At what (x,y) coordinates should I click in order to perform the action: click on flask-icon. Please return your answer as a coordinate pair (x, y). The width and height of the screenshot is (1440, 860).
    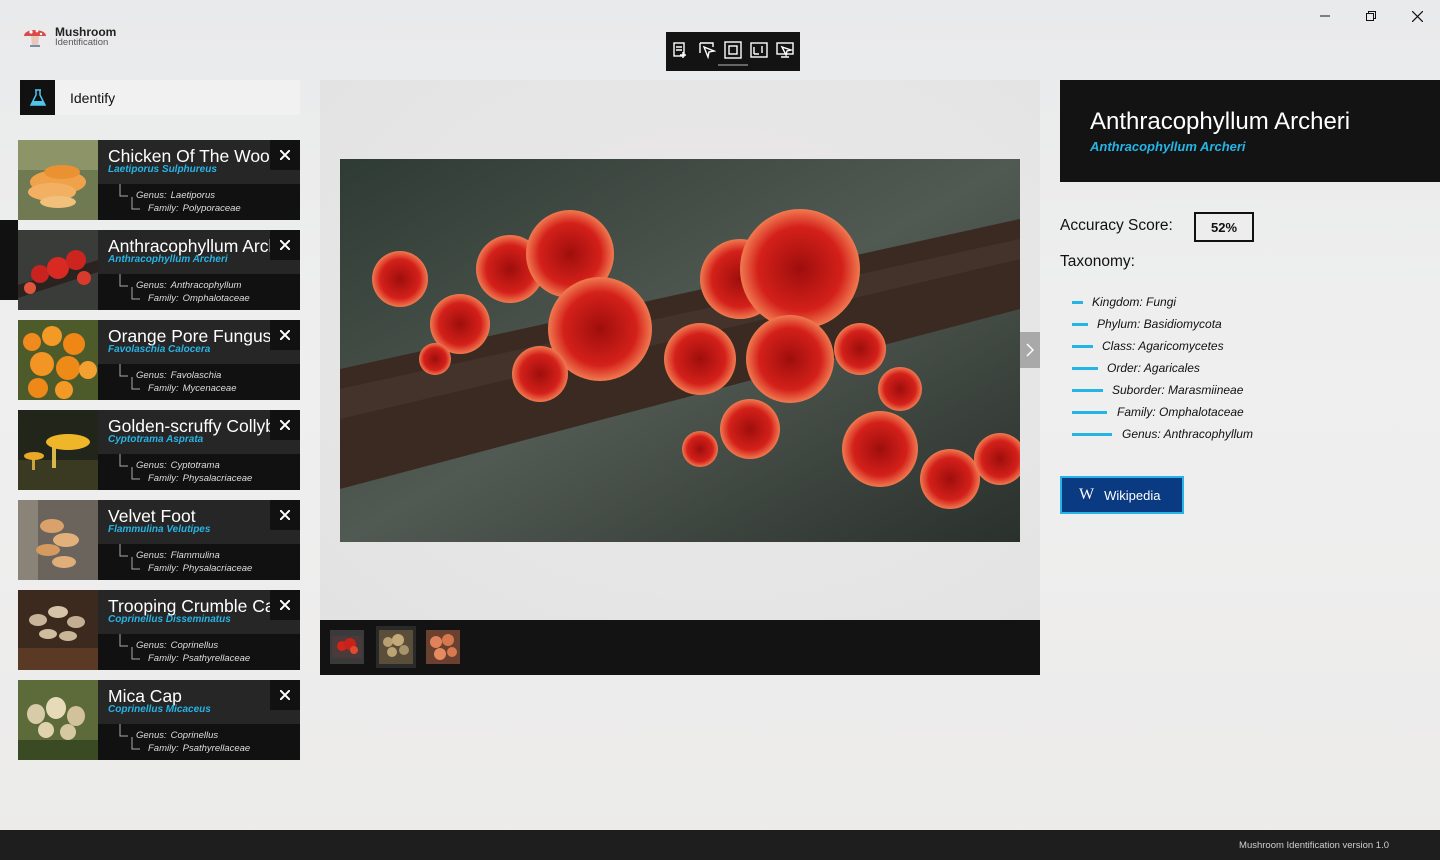
    Looking at the image, I should click on (37, 97).